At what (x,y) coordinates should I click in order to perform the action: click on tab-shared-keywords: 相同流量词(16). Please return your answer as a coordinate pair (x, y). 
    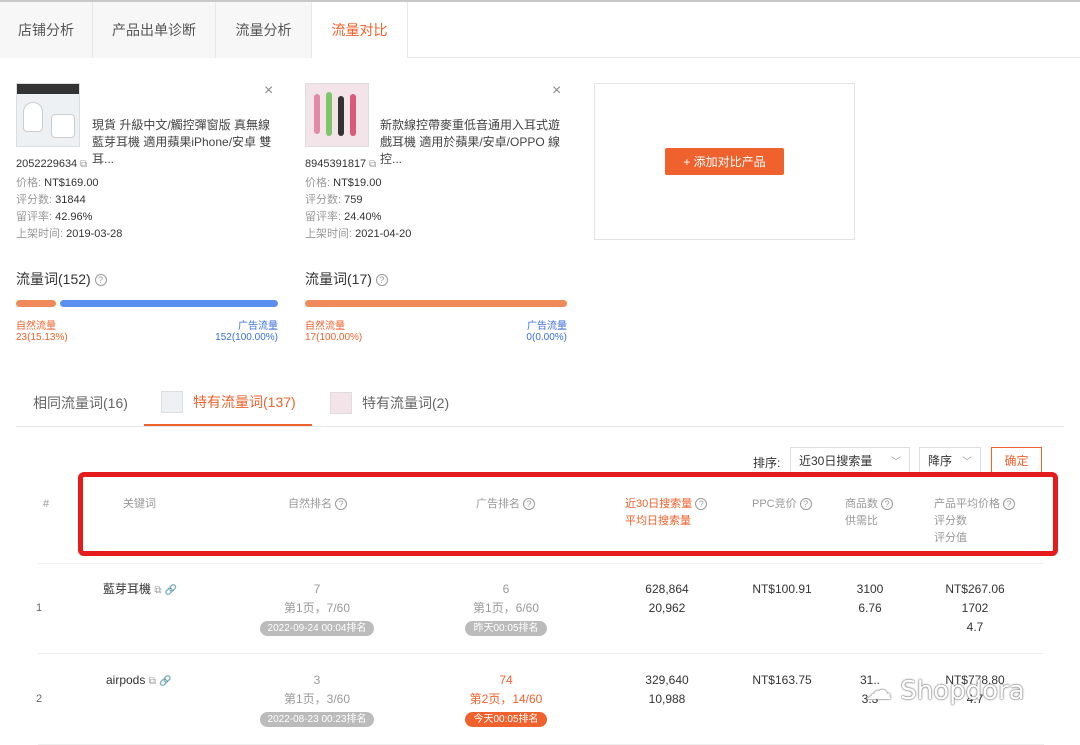
    Looking at the image, I should click on (80, 403).